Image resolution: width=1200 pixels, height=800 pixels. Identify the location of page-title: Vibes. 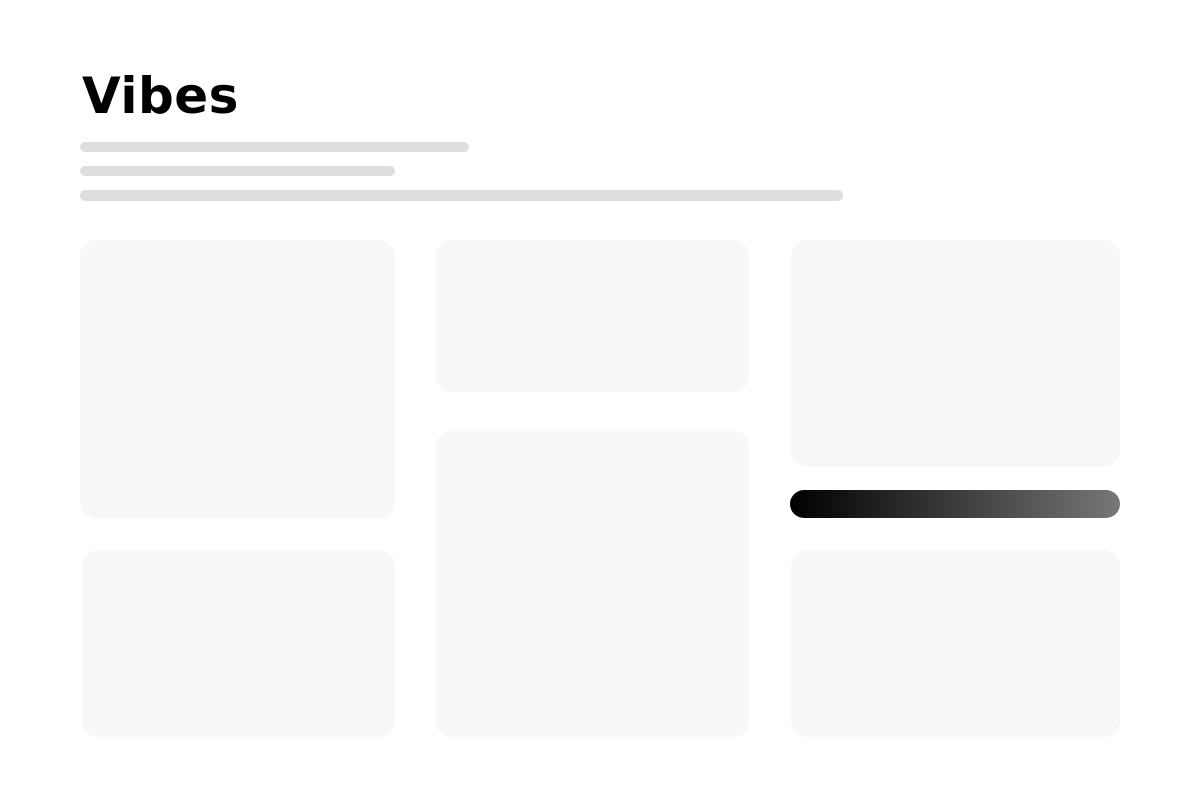
(160, 96).